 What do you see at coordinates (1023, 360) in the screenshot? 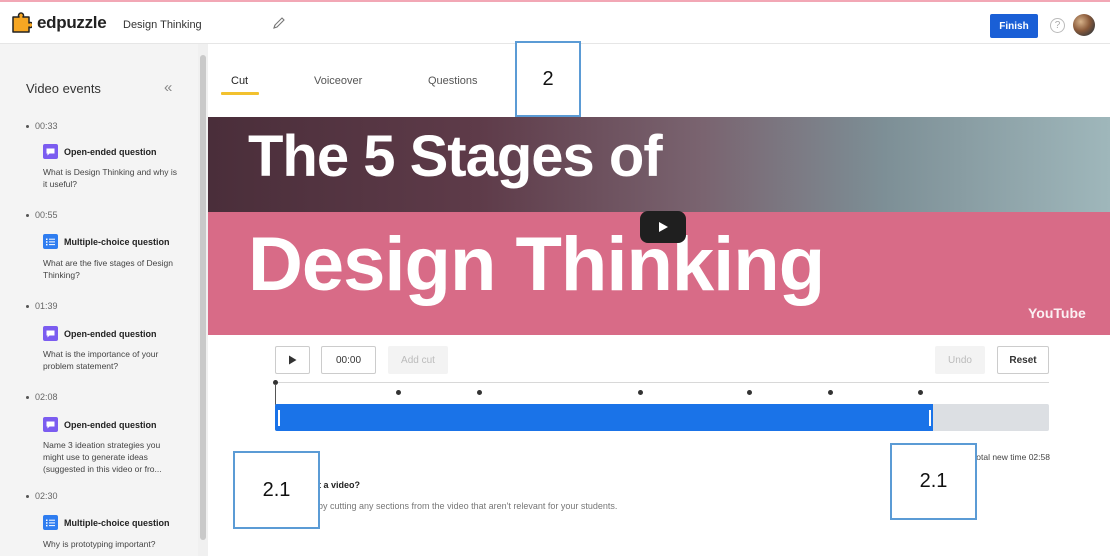
I see `reset-button: Reset` at bounding box center [1023, 360].